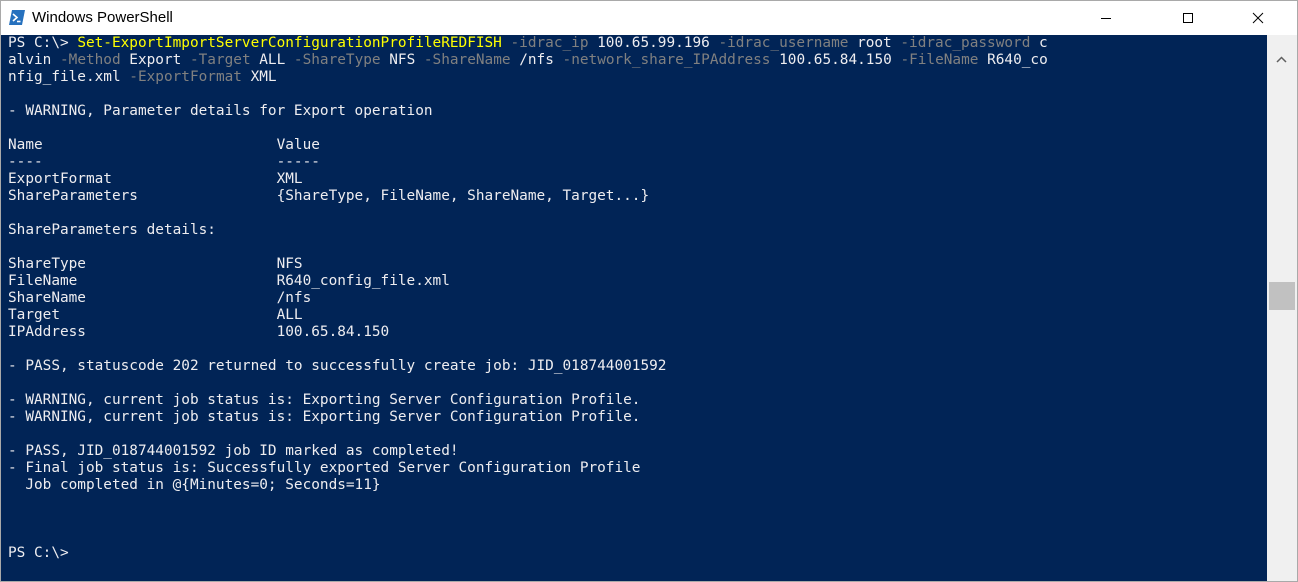  Describe the element at coordinates (216, 60) in the screenshot. I see `param-name: -Target` at that location.